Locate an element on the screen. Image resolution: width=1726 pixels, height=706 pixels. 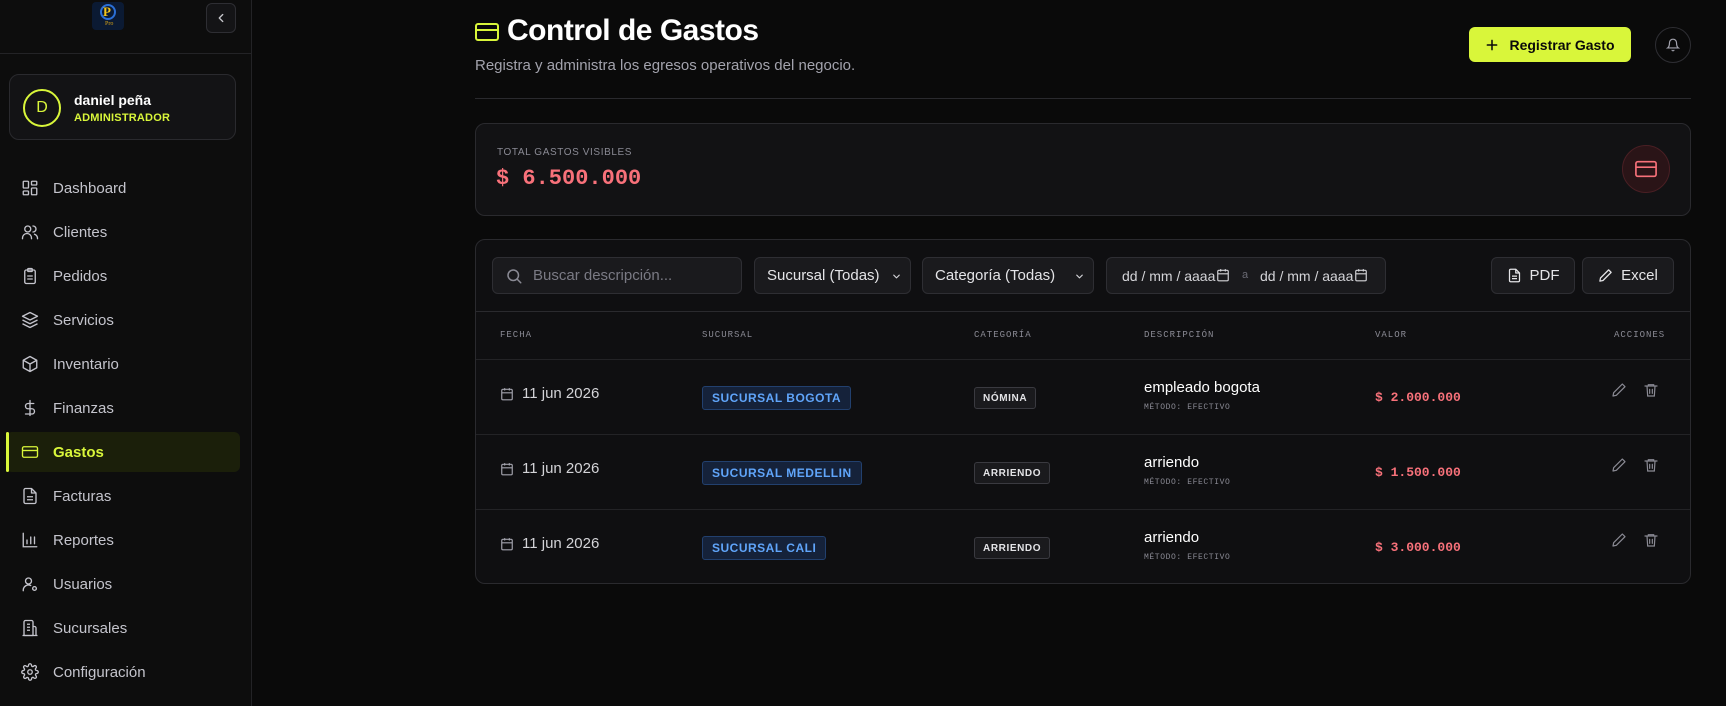
avatar: D is located at coordinates (42, 108).